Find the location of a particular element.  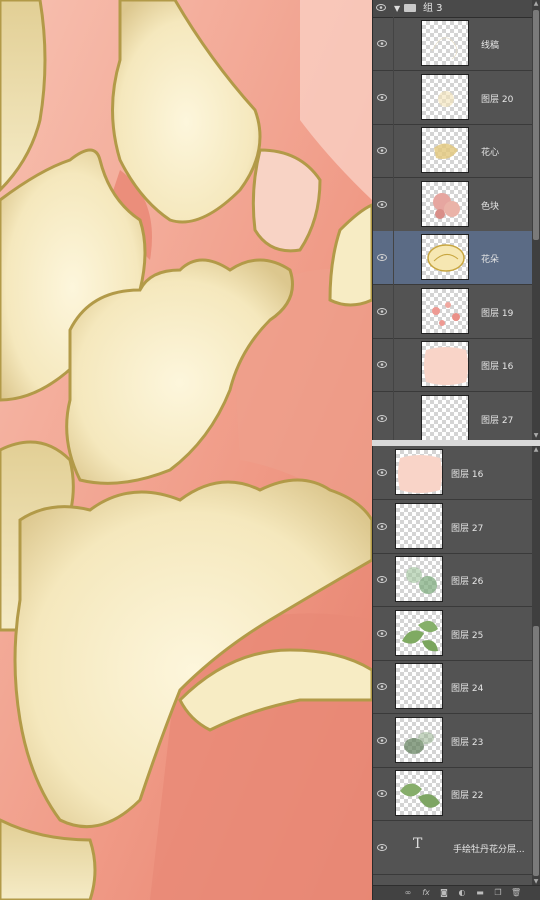

layer-name: 图层 20 is located at coordinates (497, 99).